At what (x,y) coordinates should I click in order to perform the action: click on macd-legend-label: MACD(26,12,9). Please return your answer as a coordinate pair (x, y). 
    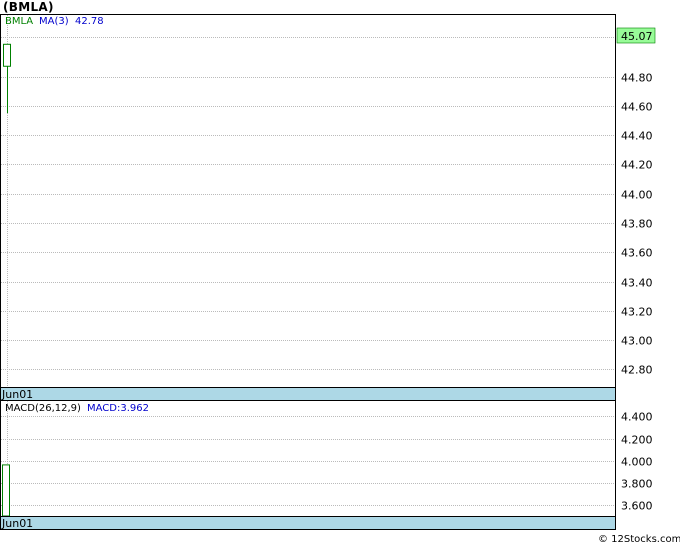
    Looking at the image, I should click on (43, 408).